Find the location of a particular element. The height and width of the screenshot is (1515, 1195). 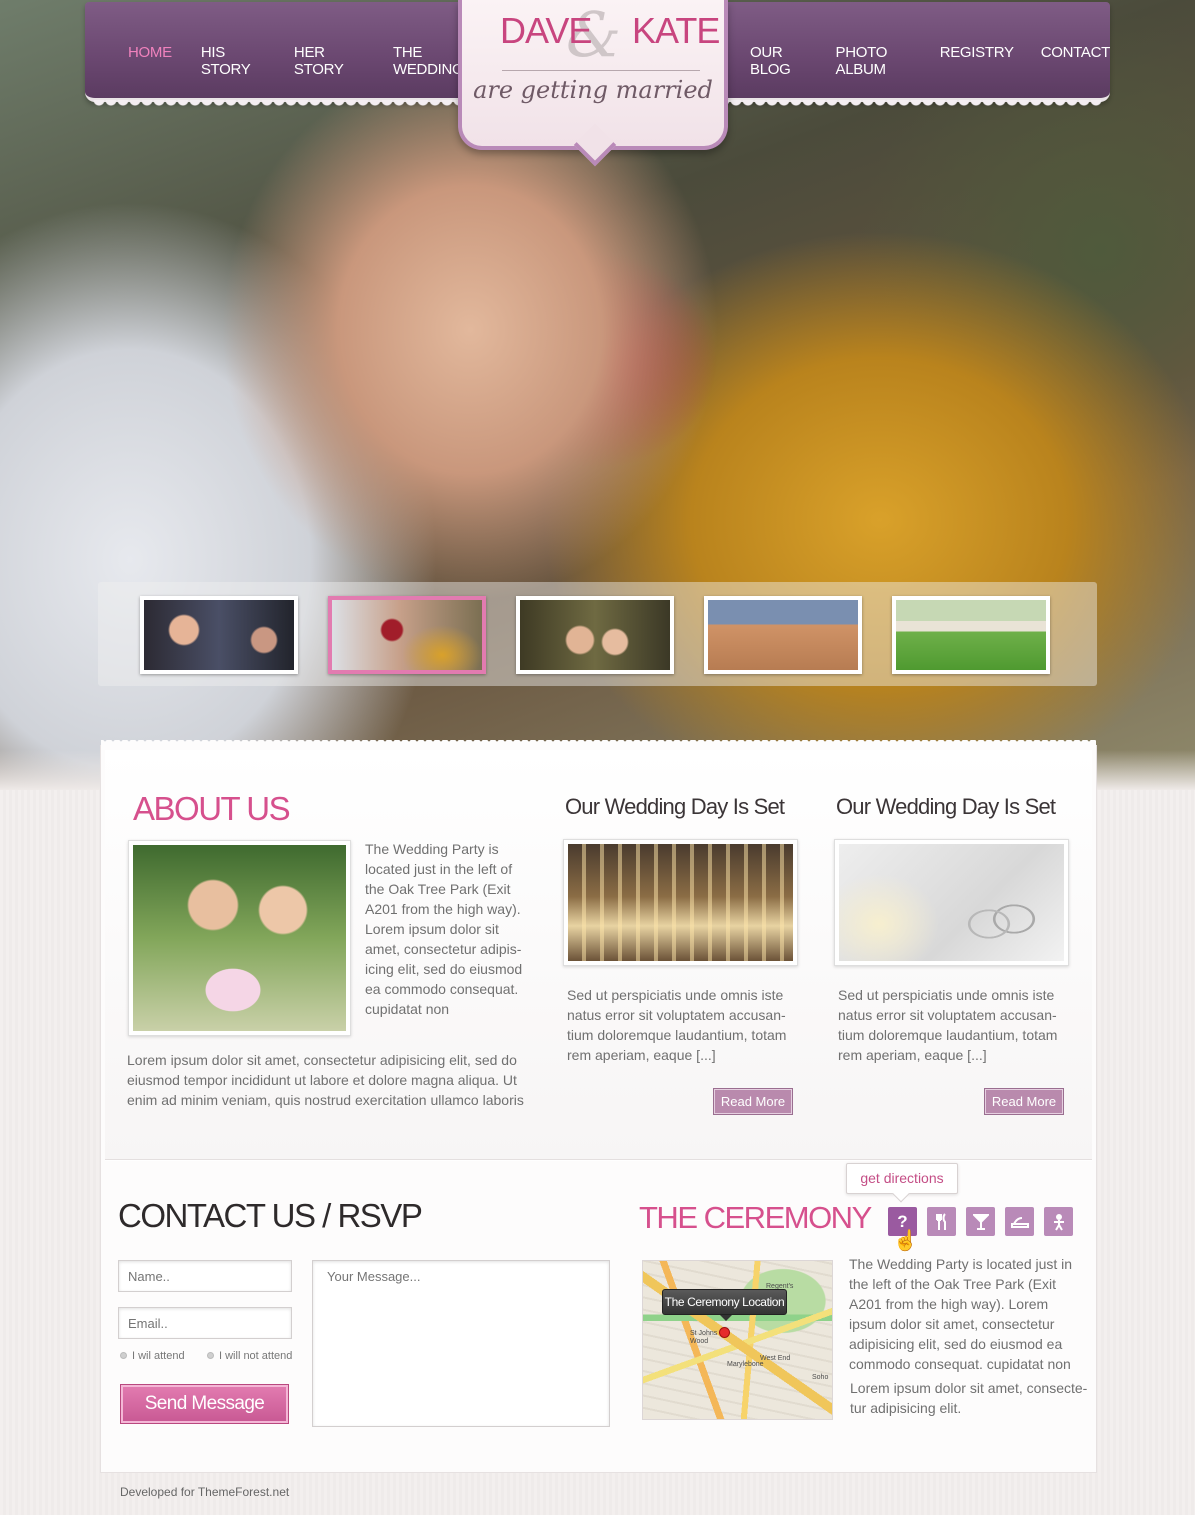

thumbnail-strip is located at coordinates (597, 634).